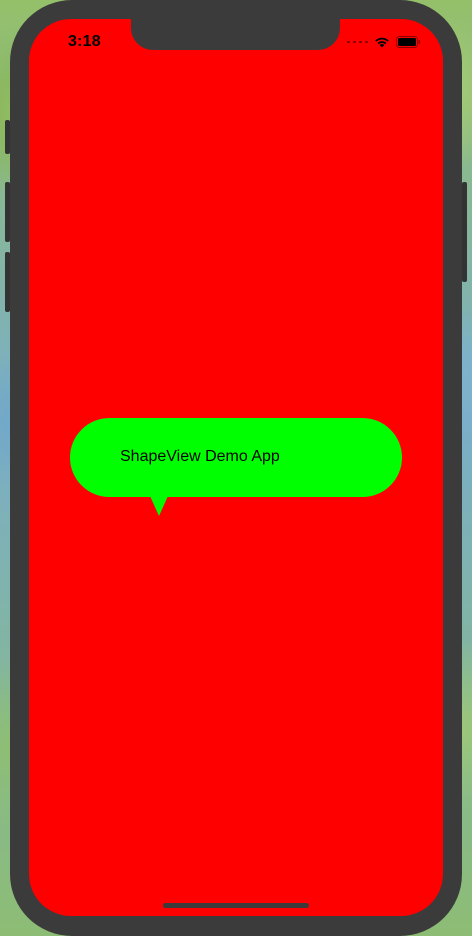 The height and width of the screenshot is (936, 472). I want to click on status-icons, so click(384, 42).